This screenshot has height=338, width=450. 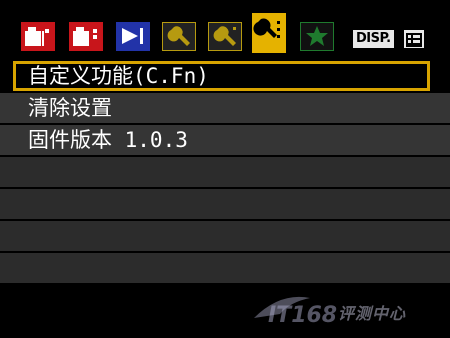 I want to click on menu-item-custom-functions: 自定义功能(C.Fn), so click(x=221, y=76).